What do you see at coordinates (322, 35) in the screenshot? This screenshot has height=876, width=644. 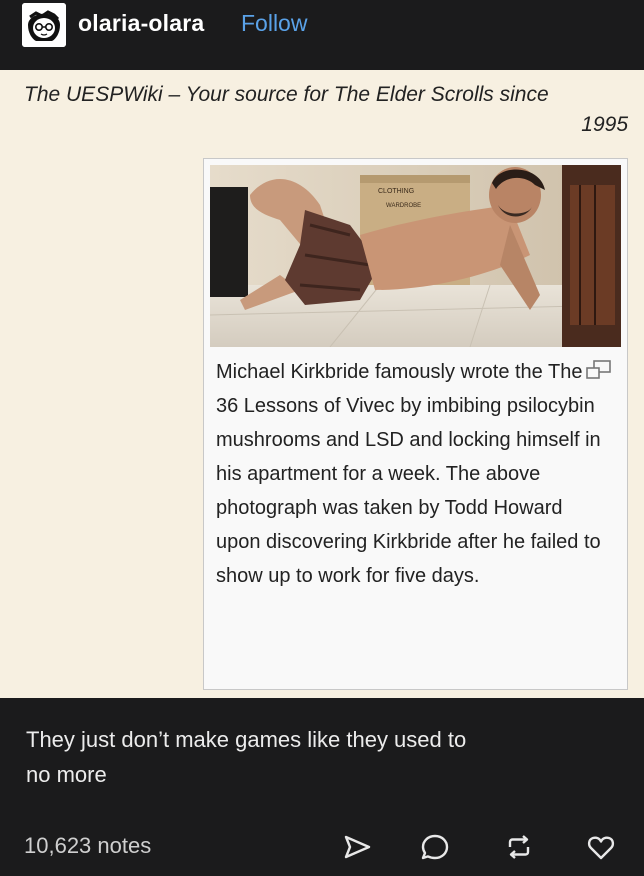 I see `post-header: olaria-olara Follow` at bounding box center [322, 35].